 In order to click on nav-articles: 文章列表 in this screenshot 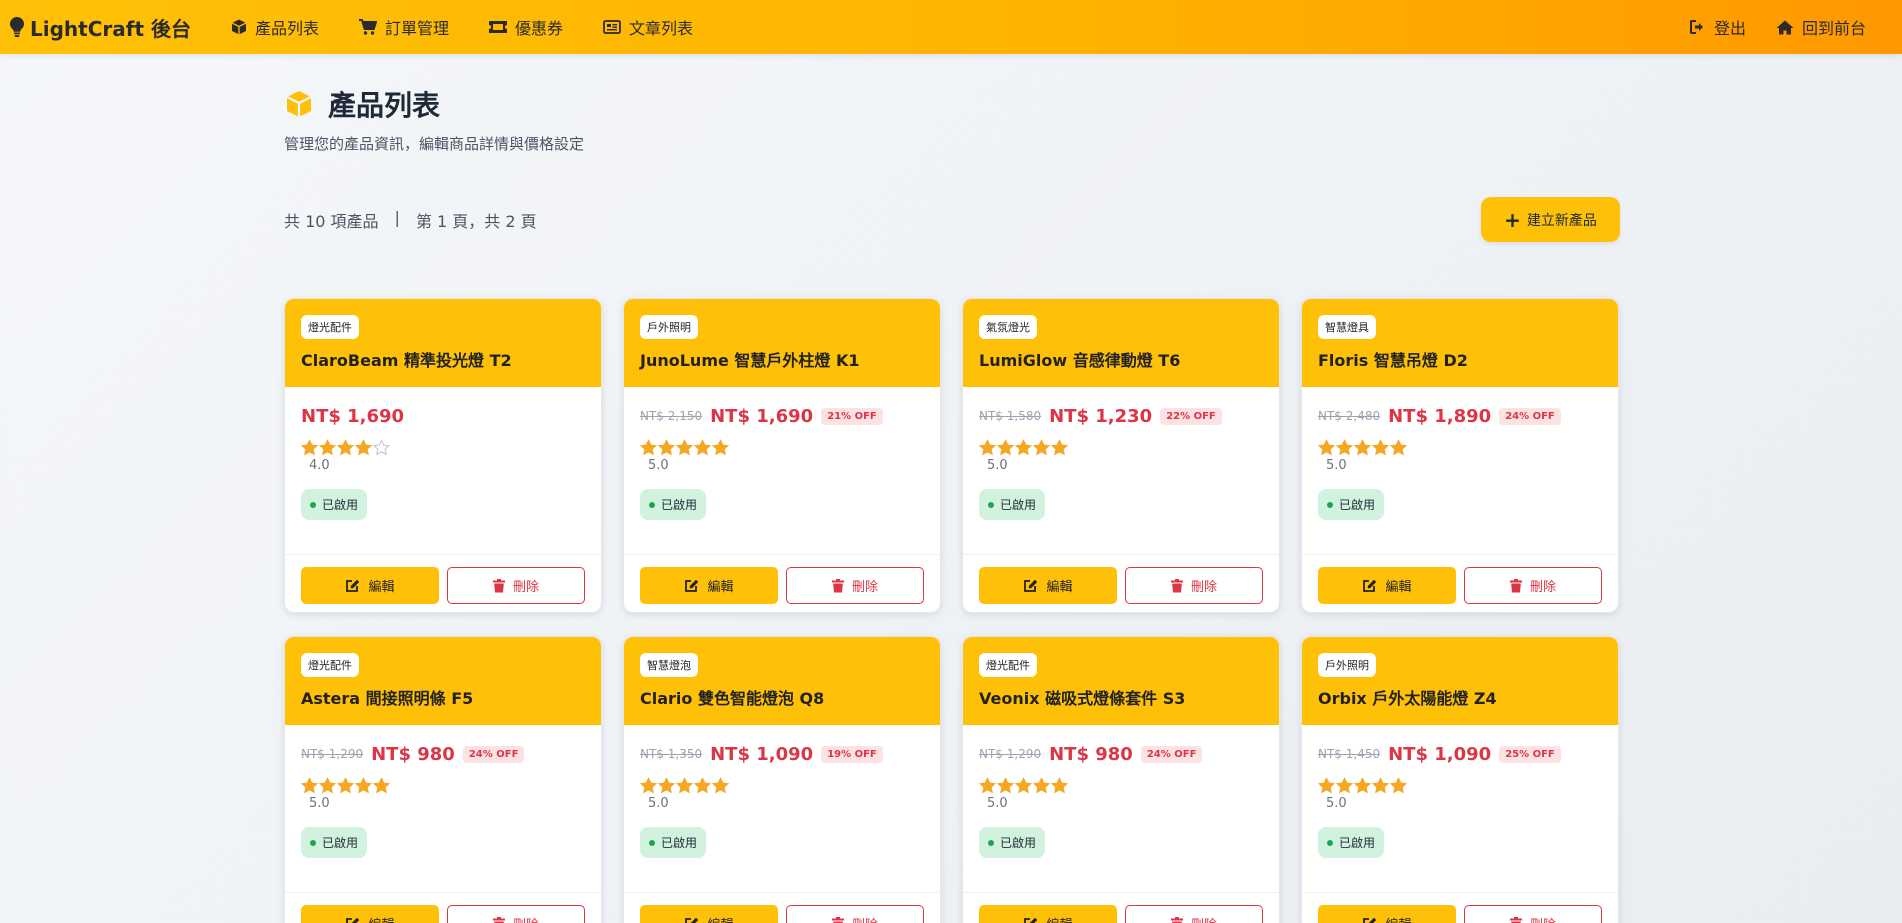, I will do `click(648, 27)`.